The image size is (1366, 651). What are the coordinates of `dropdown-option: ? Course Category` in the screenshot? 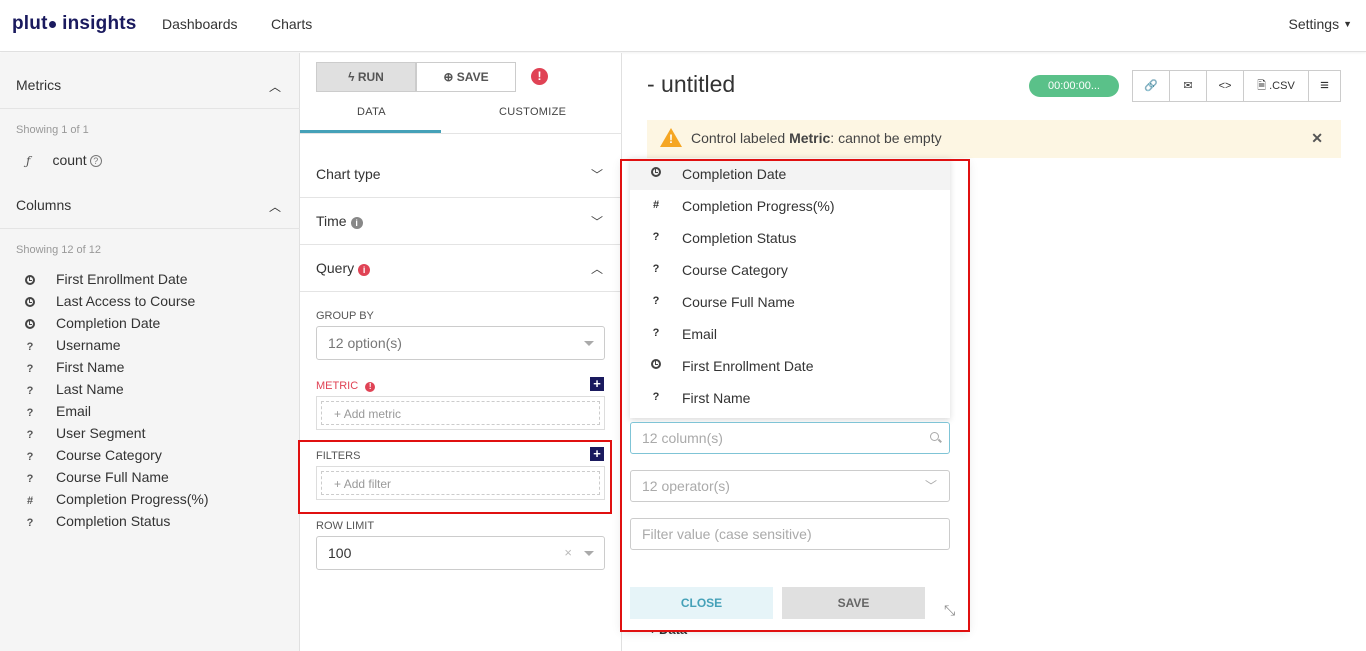 It's located at (790, 270).